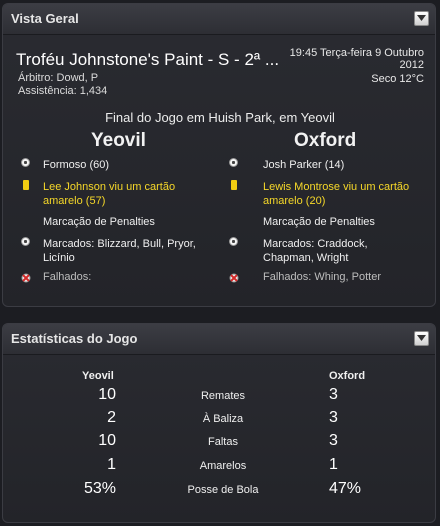 This screenshot has width=440, height=526. Describe the element at coordinates (322, 277) in the screenshot. I see `away-penalties-missed: Falhados: Whing, Potter` at that location.